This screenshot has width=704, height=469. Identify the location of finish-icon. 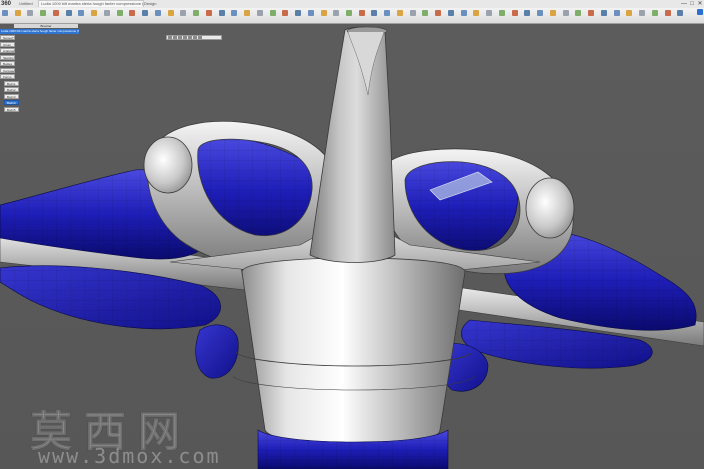
(680, 13).